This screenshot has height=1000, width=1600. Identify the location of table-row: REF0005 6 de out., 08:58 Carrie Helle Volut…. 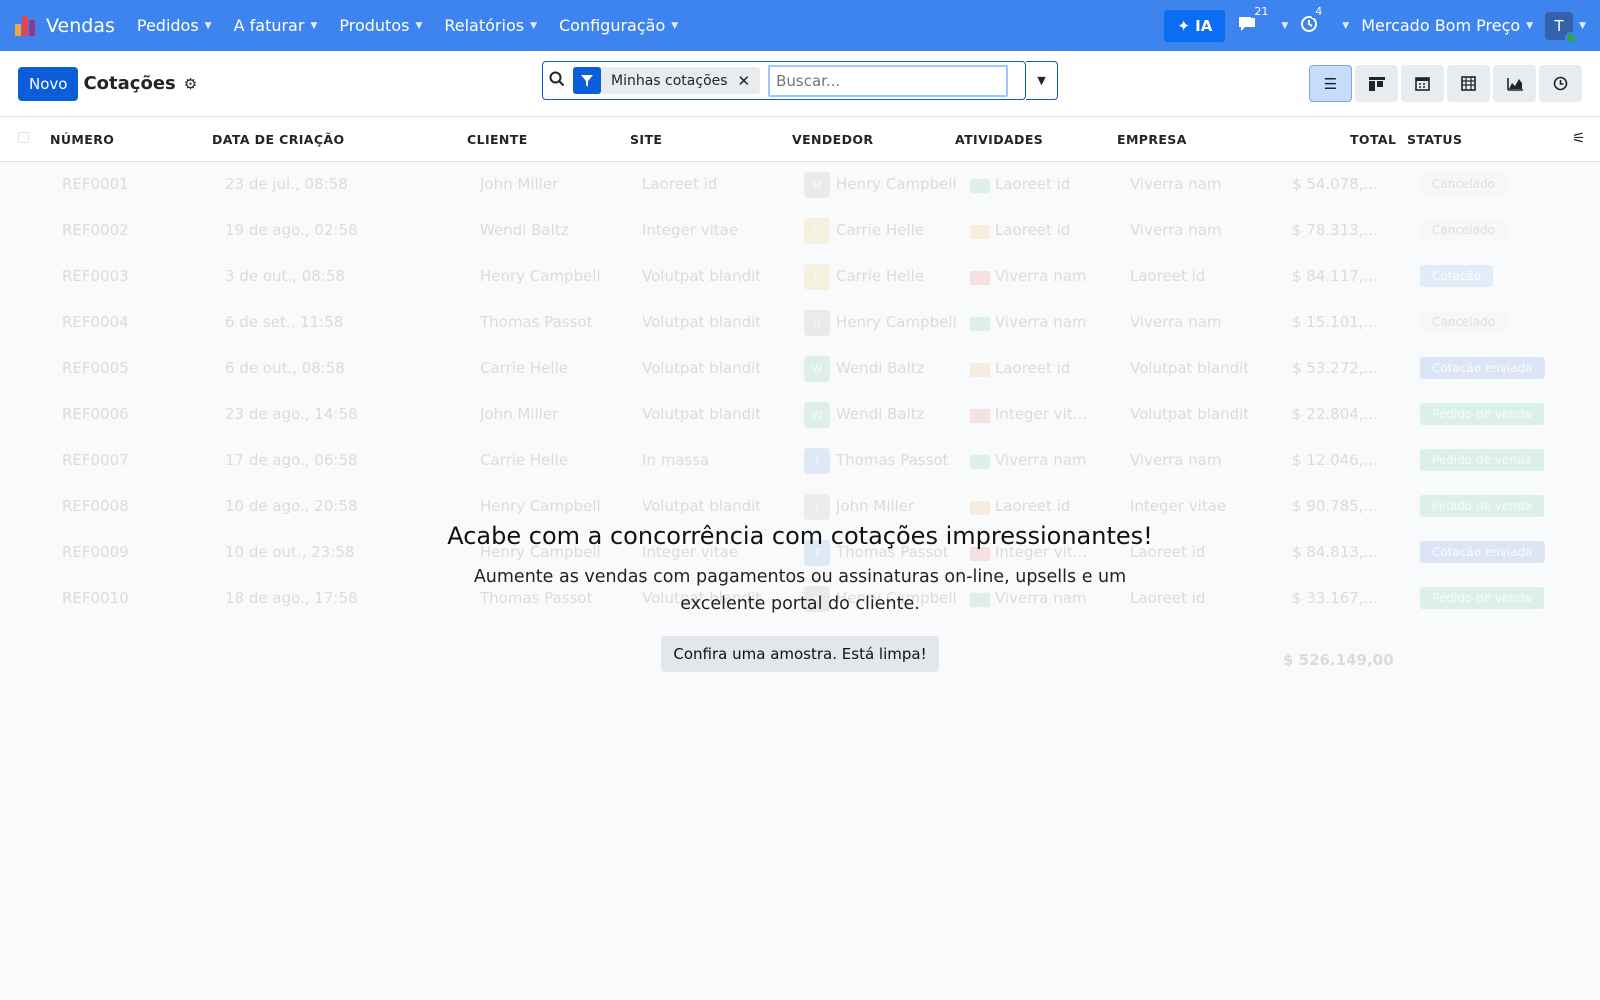
(800, 369).